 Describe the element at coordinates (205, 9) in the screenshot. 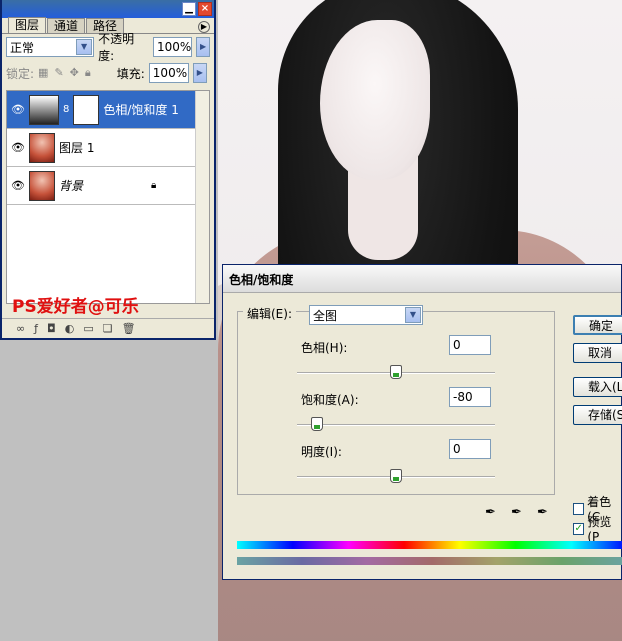

I see `close-icon: ×` at that location.